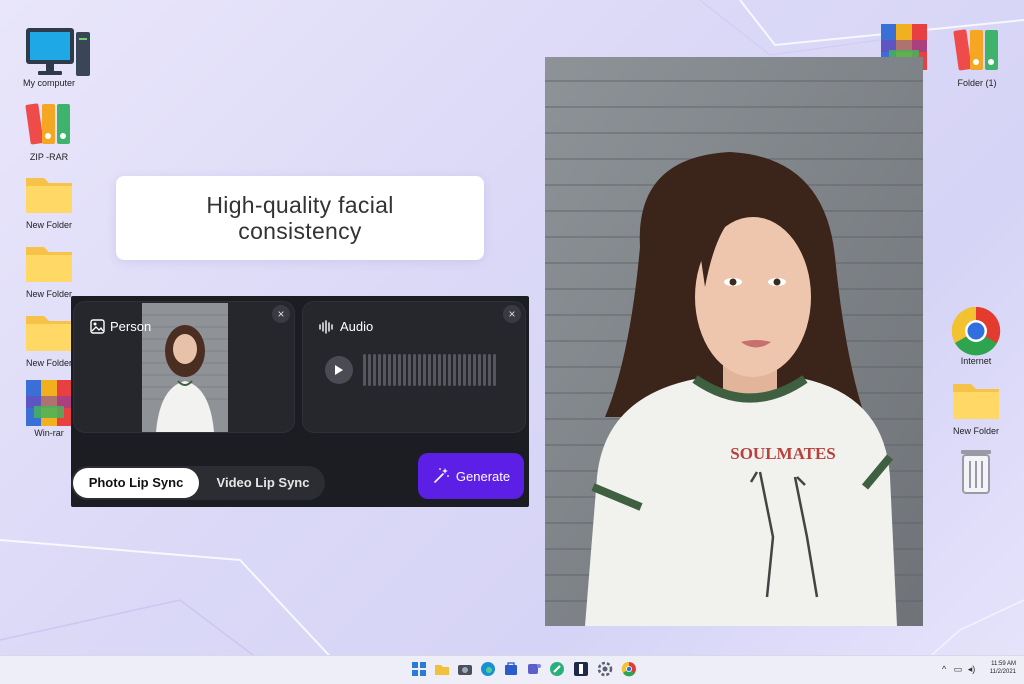  Describe the element at coordinates (581, 669) in the screenshot. I see `app-icon` at that location.